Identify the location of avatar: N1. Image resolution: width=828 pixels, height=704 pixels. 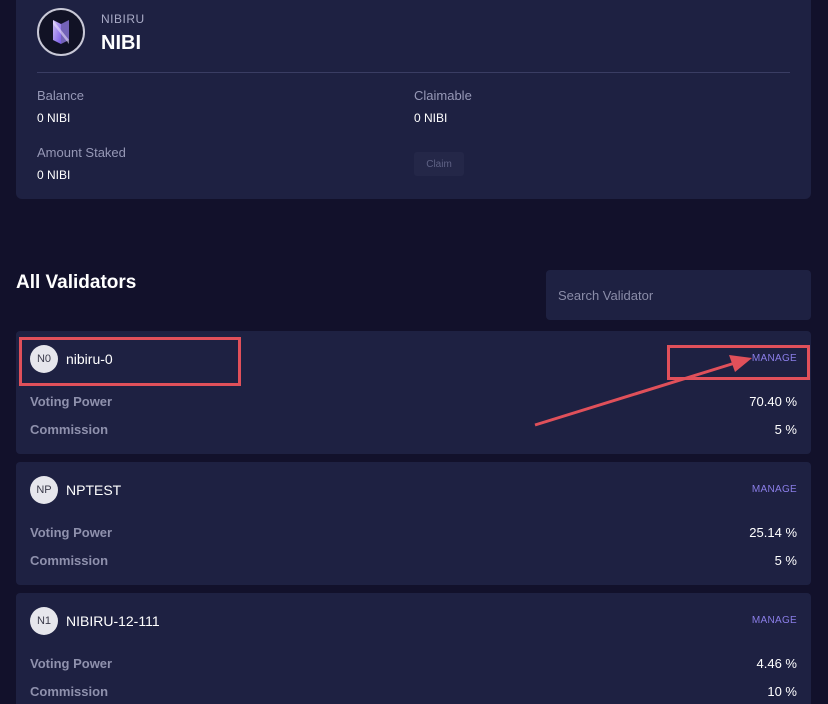
(44, 621).